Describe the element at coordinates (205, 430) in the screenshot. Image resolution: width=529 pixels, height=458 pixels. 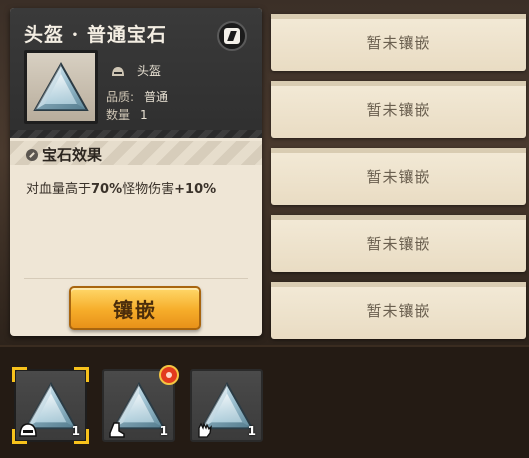
I see `glove-icon` at that location.